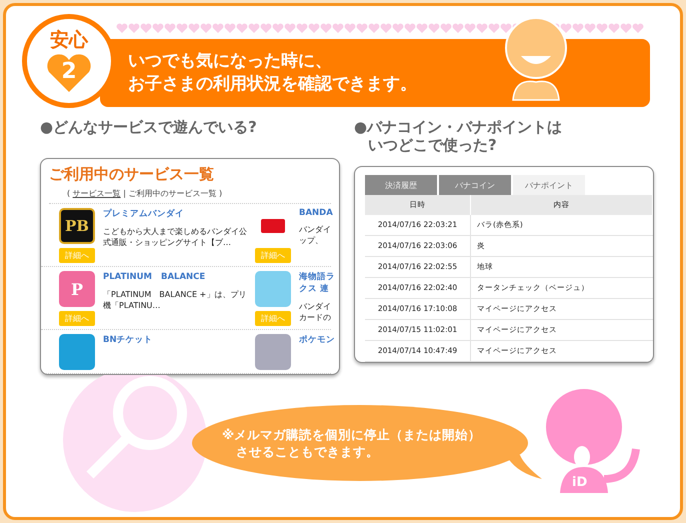 The height and width of the screenshot is (523, 686). I want to click on service-name: ポケモン, so click(319, 340).